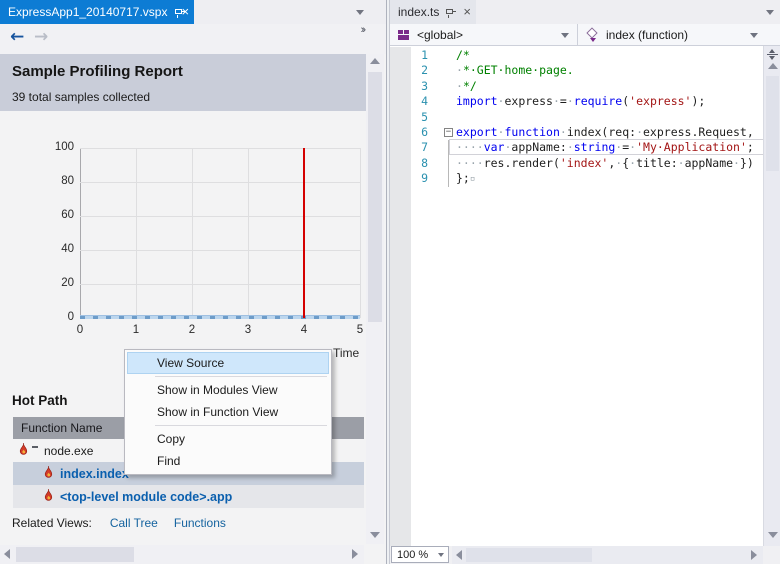 Image resolution: width=780 pixels, height=564 pixels. I want to click on code-line-5: 5, so click(576, 117).